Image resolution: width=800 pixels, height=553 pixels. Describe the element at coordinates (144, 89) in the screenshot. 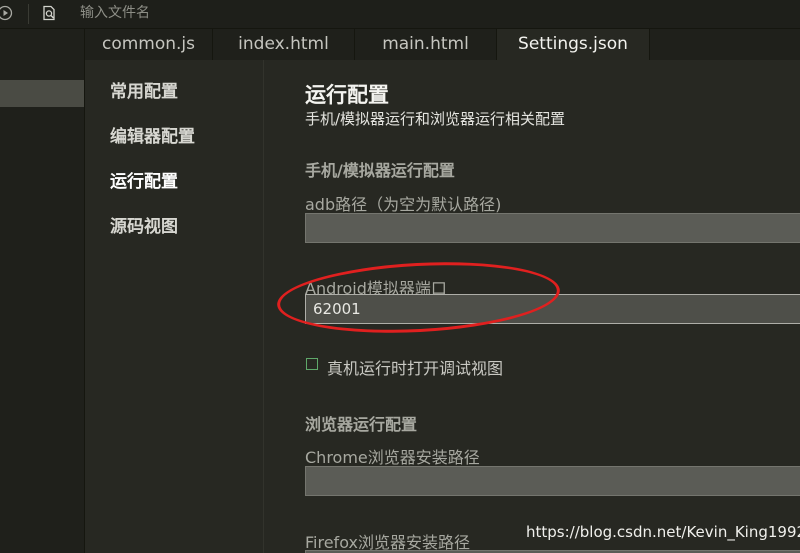

I see `nav-item-common-settings: 常用配置` at that location.